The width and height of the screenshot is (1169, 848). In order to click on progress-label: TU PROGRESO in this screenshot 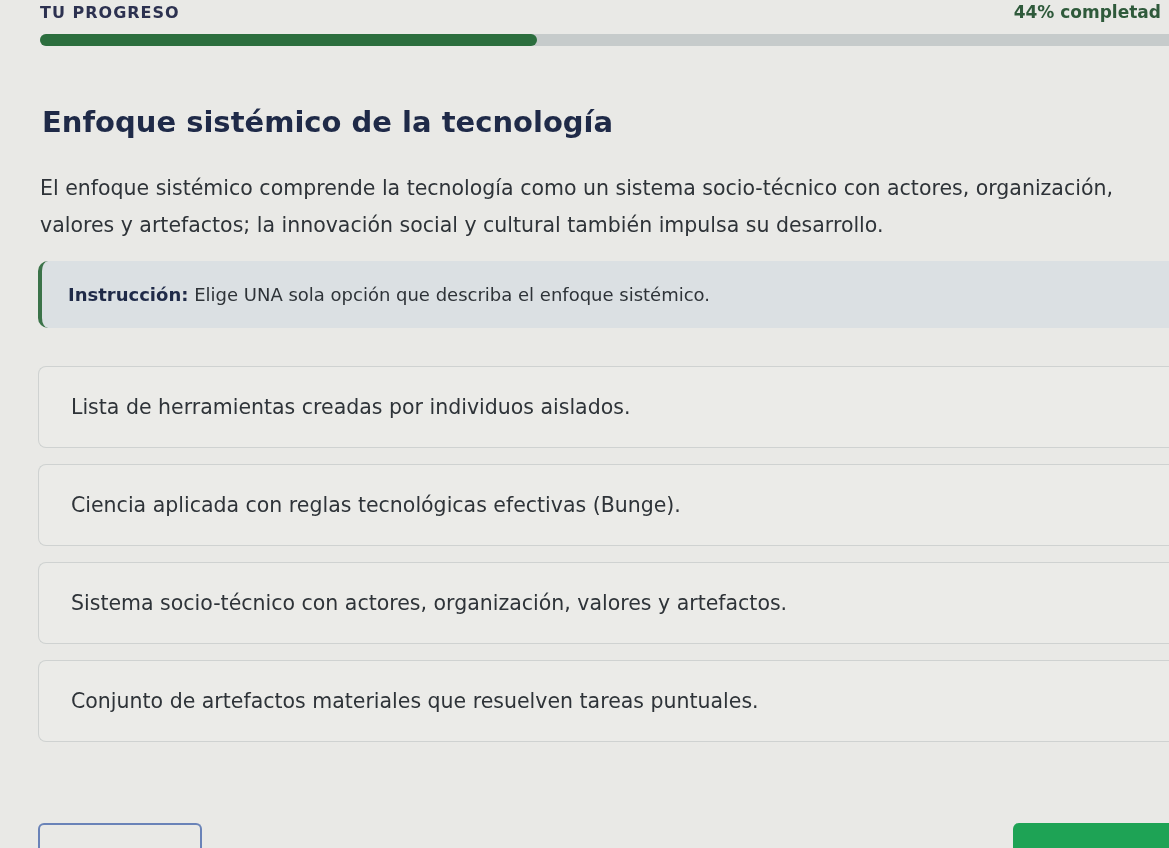, I will do `click(110, 12)`.